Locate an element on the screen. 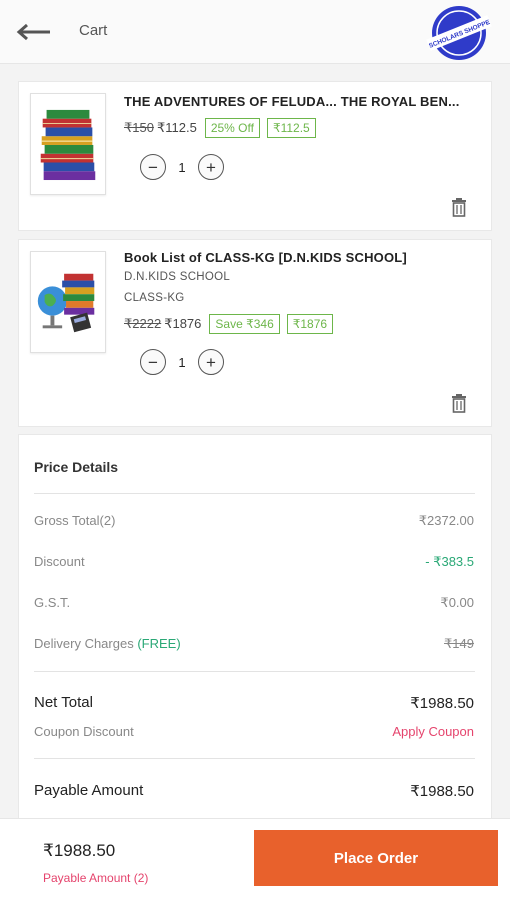 The width and height of the screenshot is (510, 900). net-total-label: Net Total is located at coordinates (63, 702).